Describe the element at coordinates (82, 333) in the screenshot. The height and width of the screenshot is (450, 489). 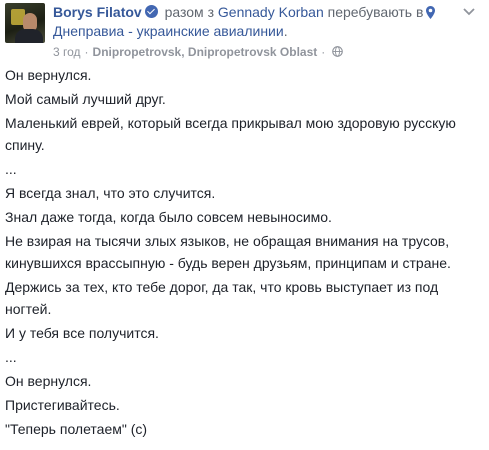
I see `post-line: И у тебя все получится.` at that location.